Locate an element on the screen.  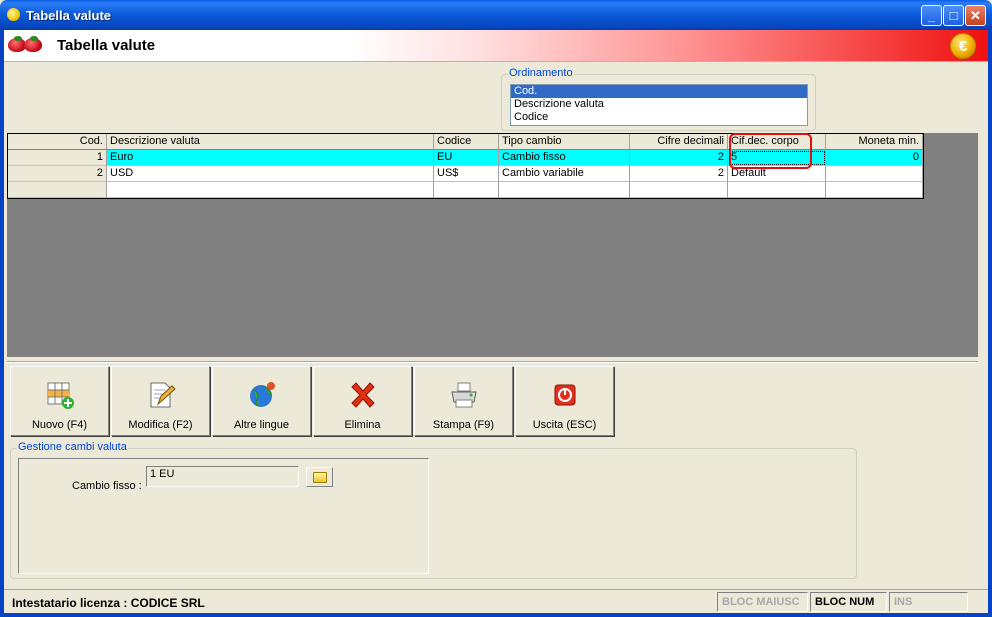
delete-button: Elimina is located at coordinates (362, 401).